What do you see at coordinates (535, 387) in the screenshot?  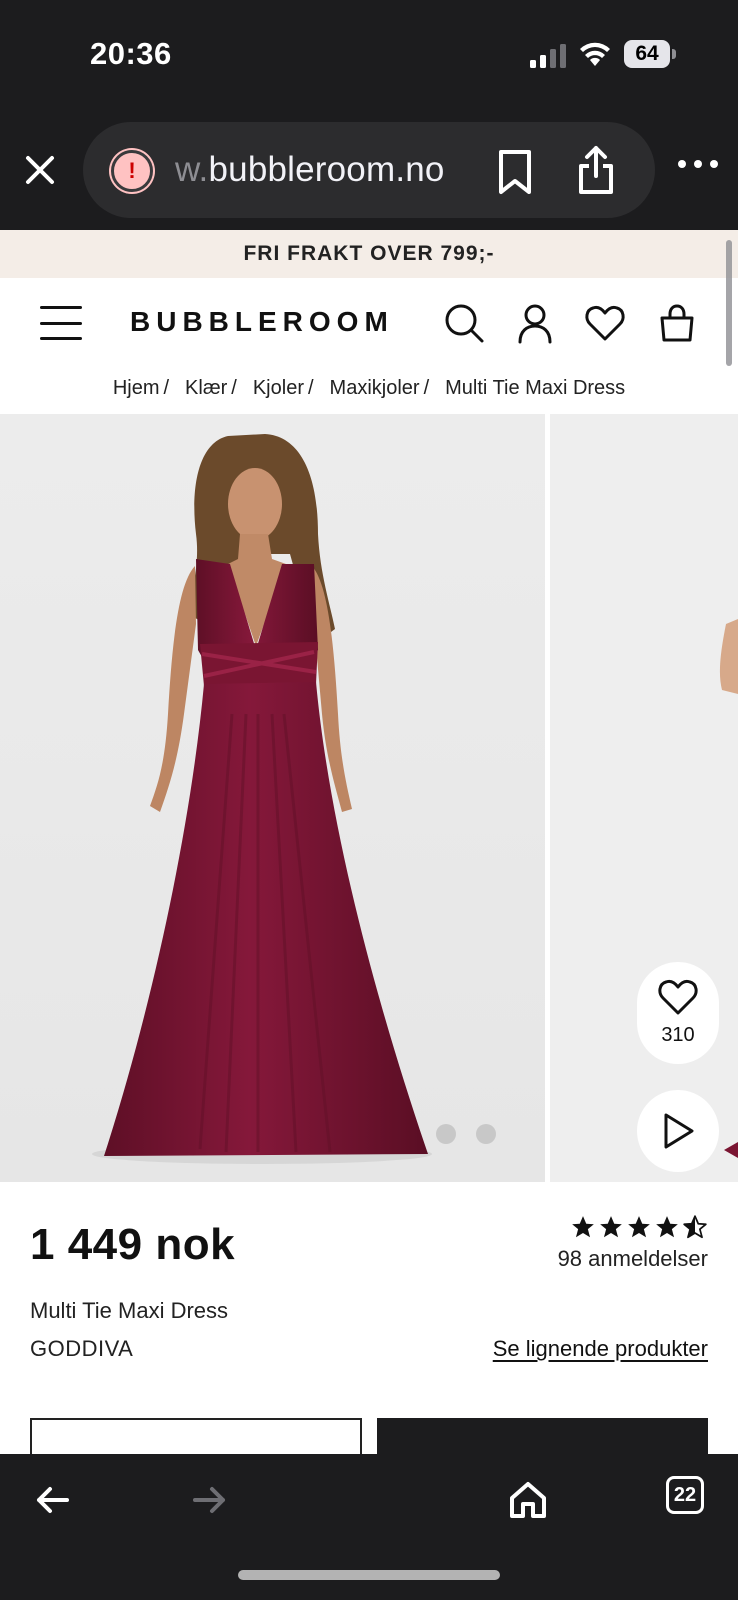 I see `breadcrumb-current: Multi Tie Maxi Dress` at bounding box center [535, 387].